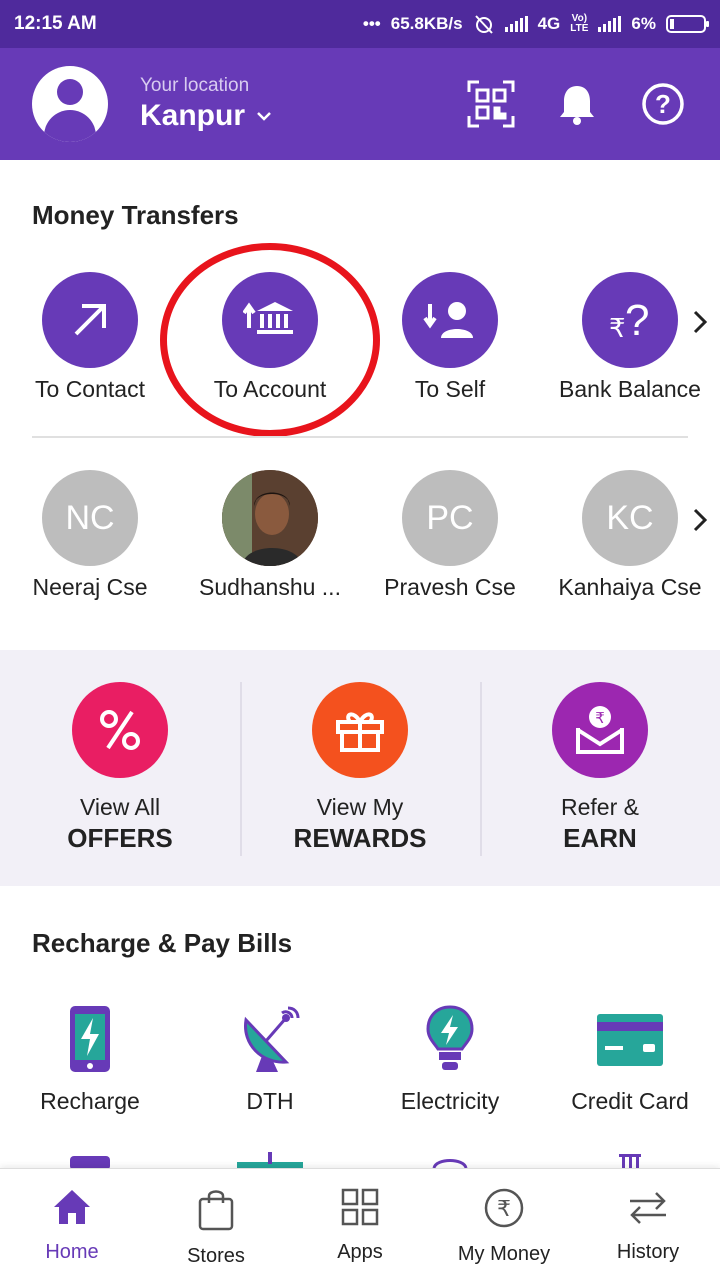 The height and width of the screenshot is (1280, 720). What do you see at coordinates (195, 85) in the screenshot?
I see `location-label: Your location` at bounding box center [195, 85].